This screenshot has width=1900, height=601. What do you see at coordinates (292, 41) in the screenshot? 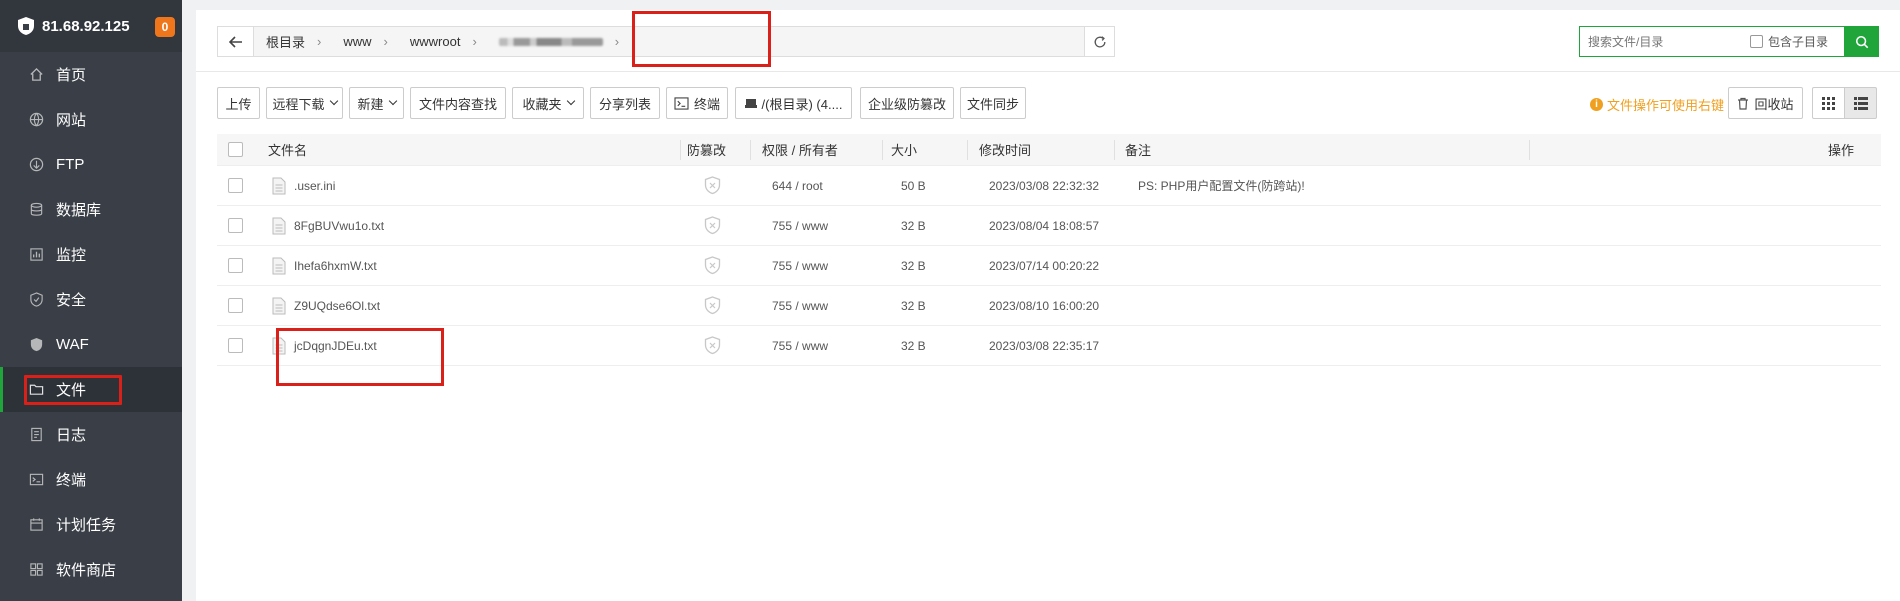
I see `crumb-root: 根目录 ›` at bounding box center [292, 41].